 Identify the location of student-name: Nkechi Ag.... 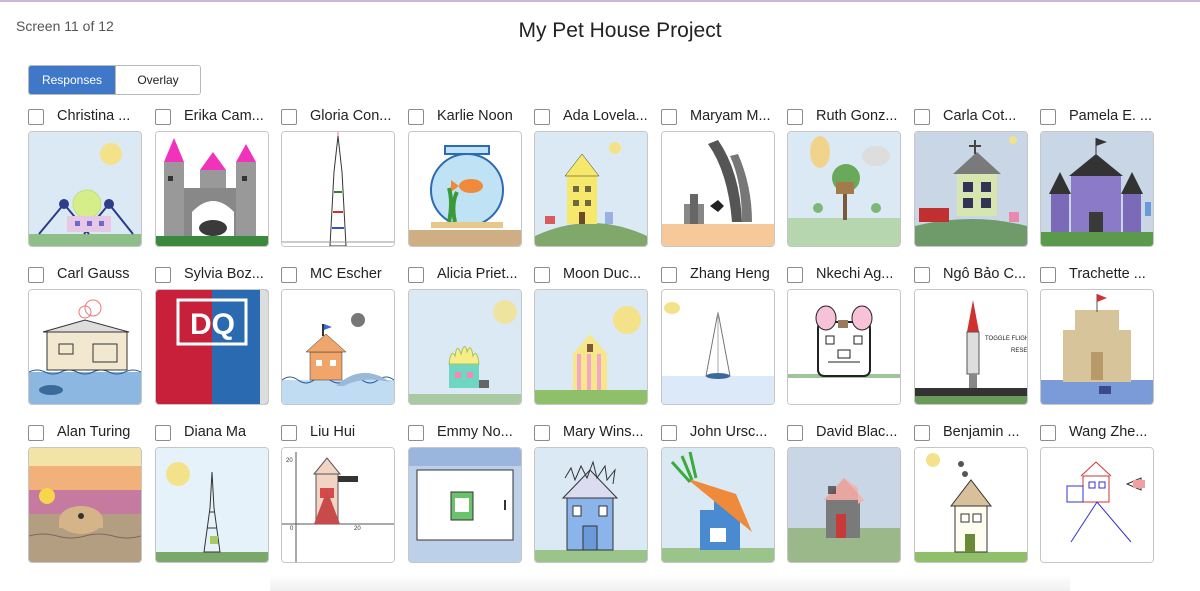
(855, 274).